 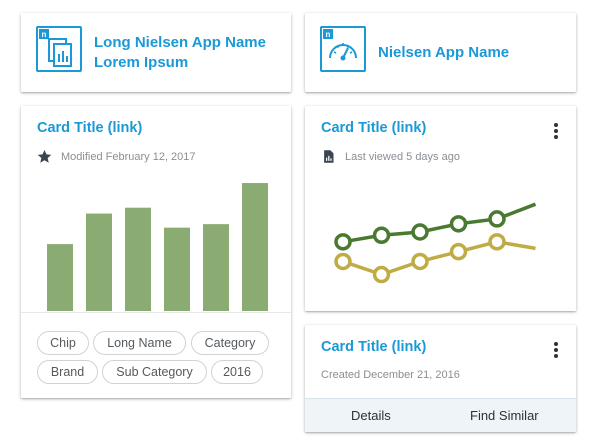 I want to click on gauge-icon: n, so click(x=343, y=49).